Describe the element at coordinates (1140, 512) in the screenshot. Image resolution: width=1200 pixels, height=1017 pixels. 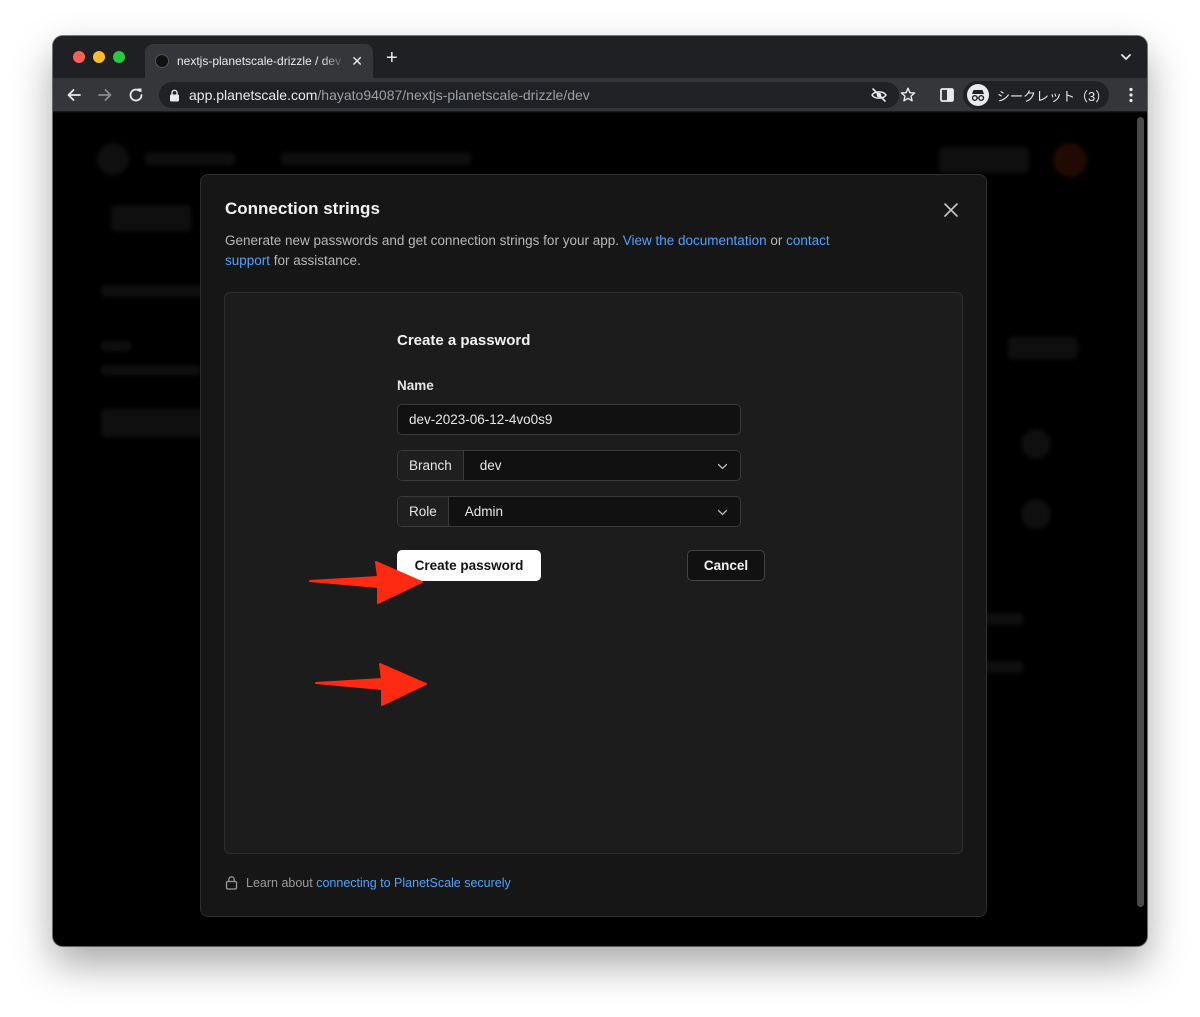
I see `page-scrollbar` at that location.